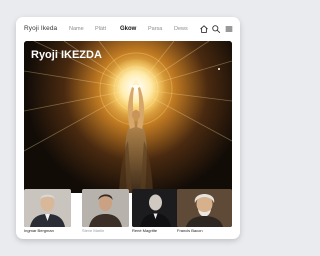 The width and height of the screenshot is (320, 256). I want to click on nav-item-dews: Dews, so click(181, 29).